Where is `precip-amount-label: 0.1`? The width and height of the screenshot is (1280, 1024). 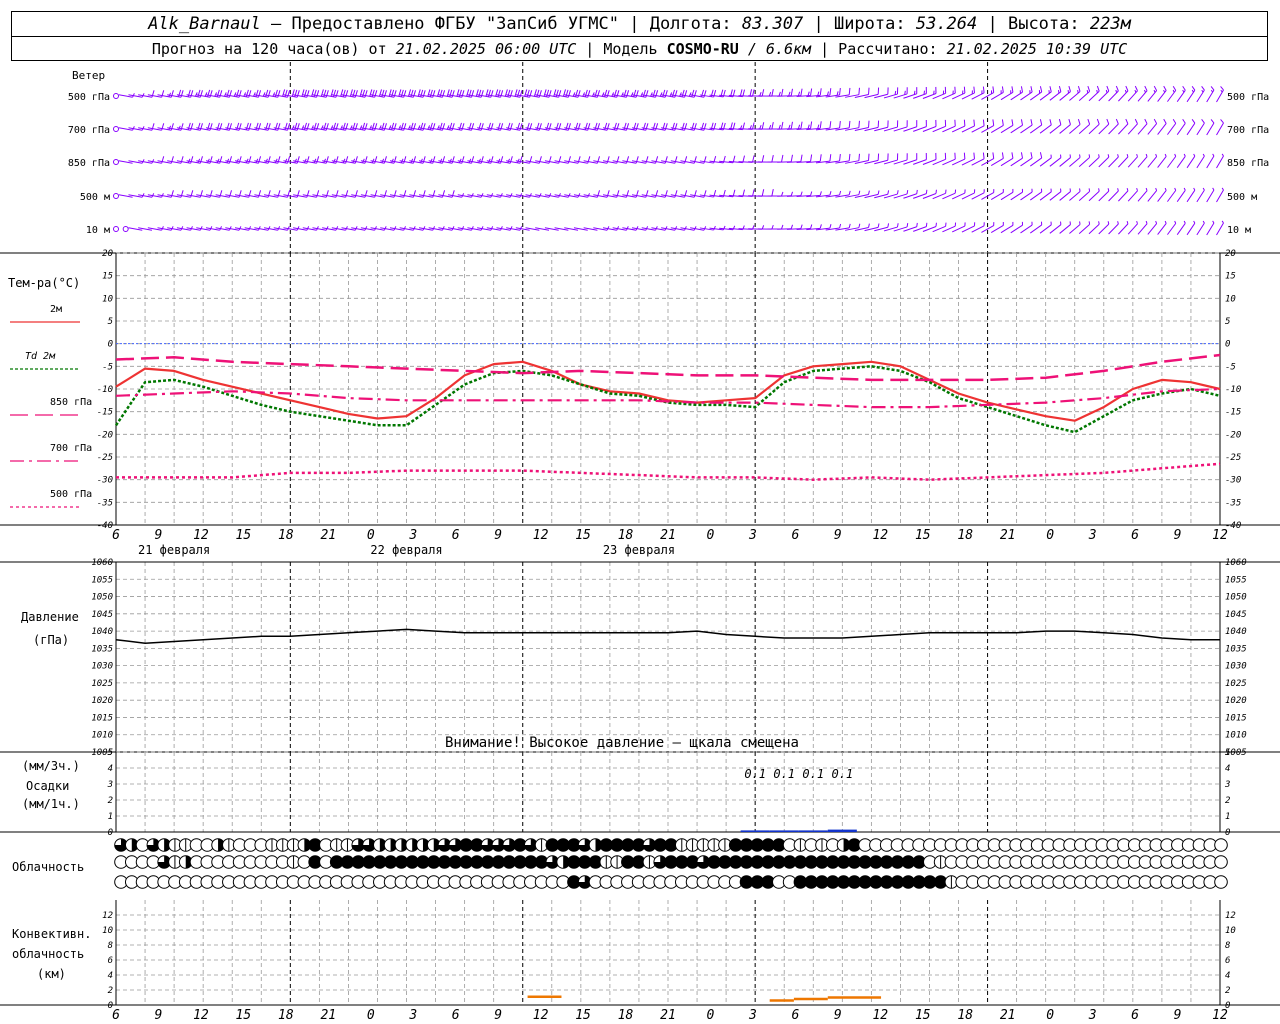
precip-amount-label: 0.1 is located at coordinates (784, 774).